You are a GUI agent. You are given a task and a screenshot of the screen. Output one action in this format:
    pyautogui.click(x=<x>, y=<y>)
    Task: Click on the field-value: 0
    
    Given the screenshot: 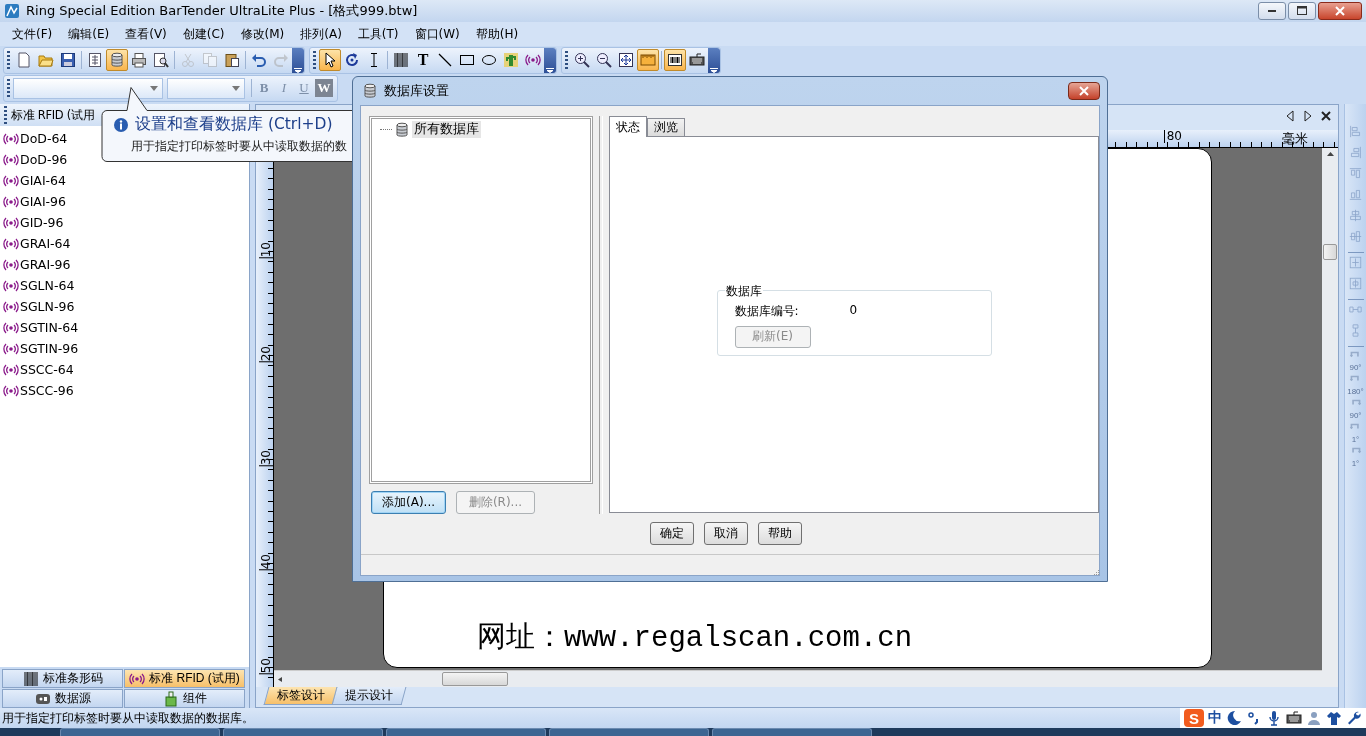 What is the action you would take?
    pyautogui.click(x=853, y=310)
    